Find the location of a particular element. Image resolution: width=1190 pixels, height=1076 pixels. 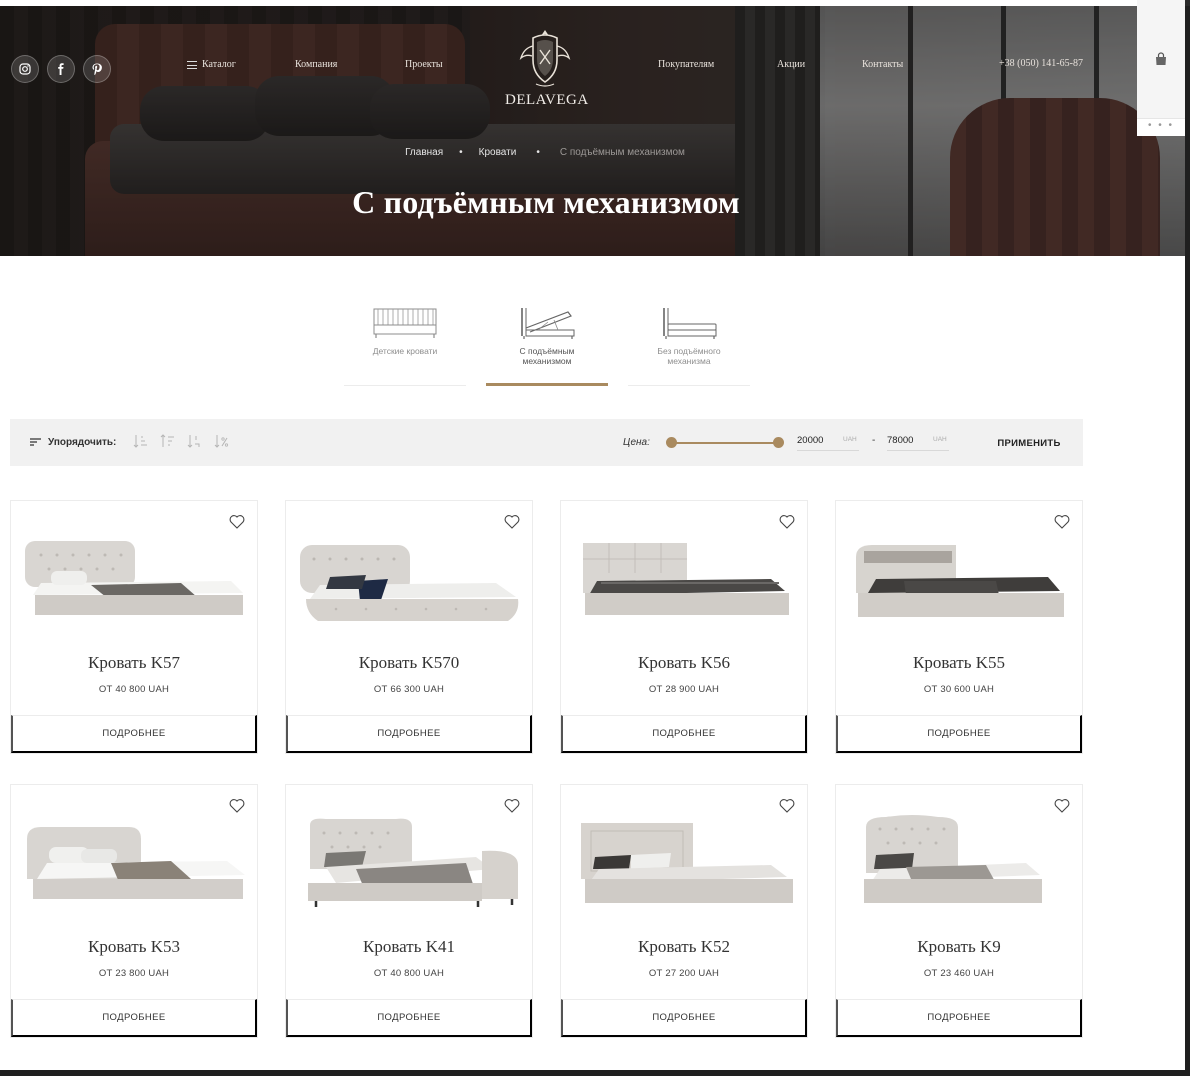

facebook-link is located at coordinates (61, 69).